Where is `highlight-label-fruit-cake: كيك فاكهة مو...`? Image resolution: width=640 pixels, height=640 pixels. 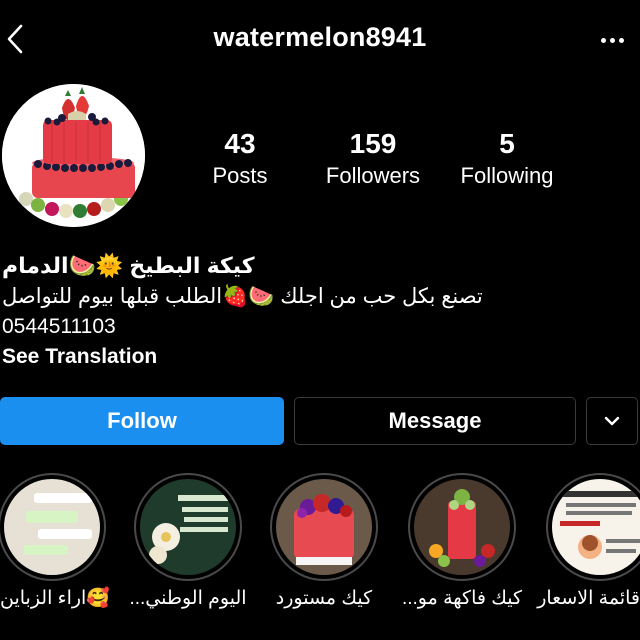
highlight-label-fruit-cake: كيك فاكهة مو... is located at coordinates (462, 598).